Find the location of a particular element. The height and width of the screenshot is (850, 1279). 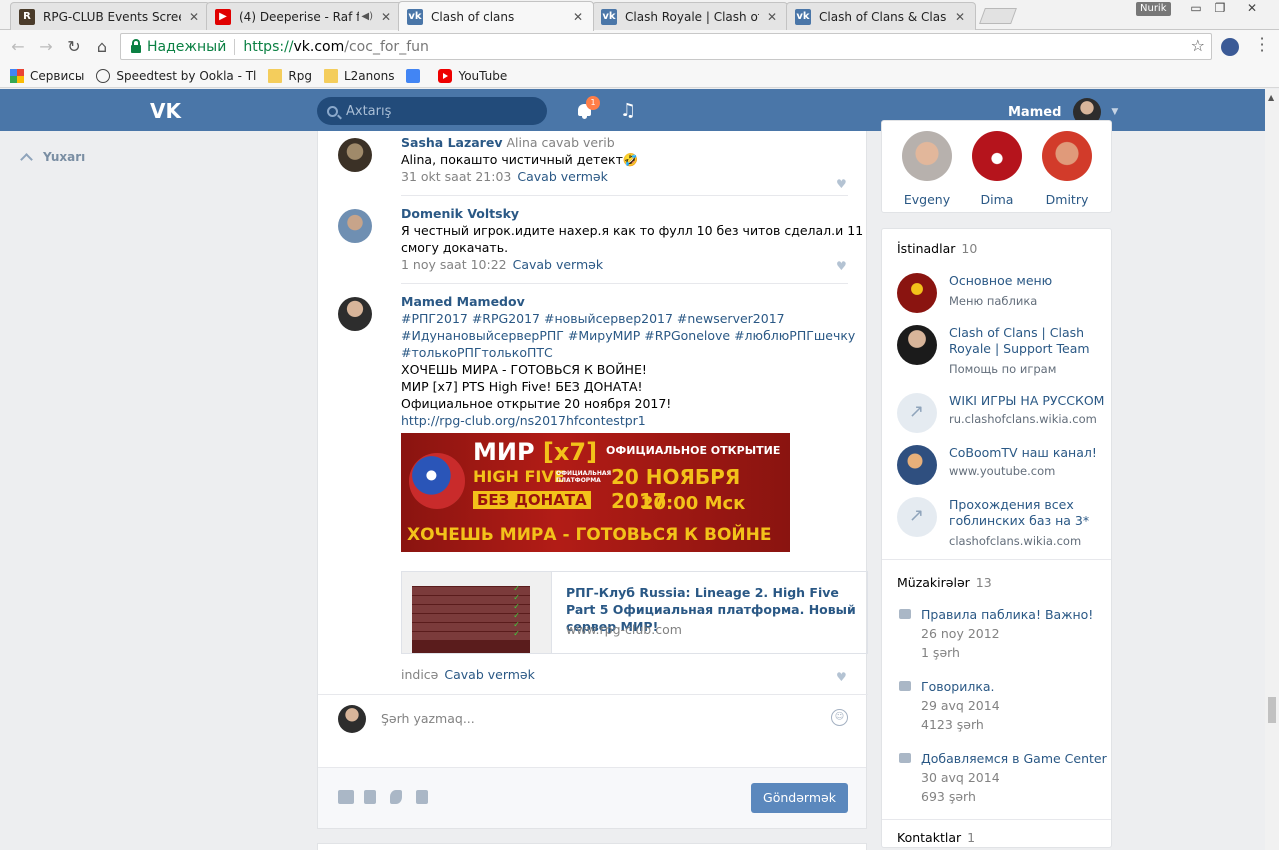

new-tab-button is located at coordinates (998, 16).